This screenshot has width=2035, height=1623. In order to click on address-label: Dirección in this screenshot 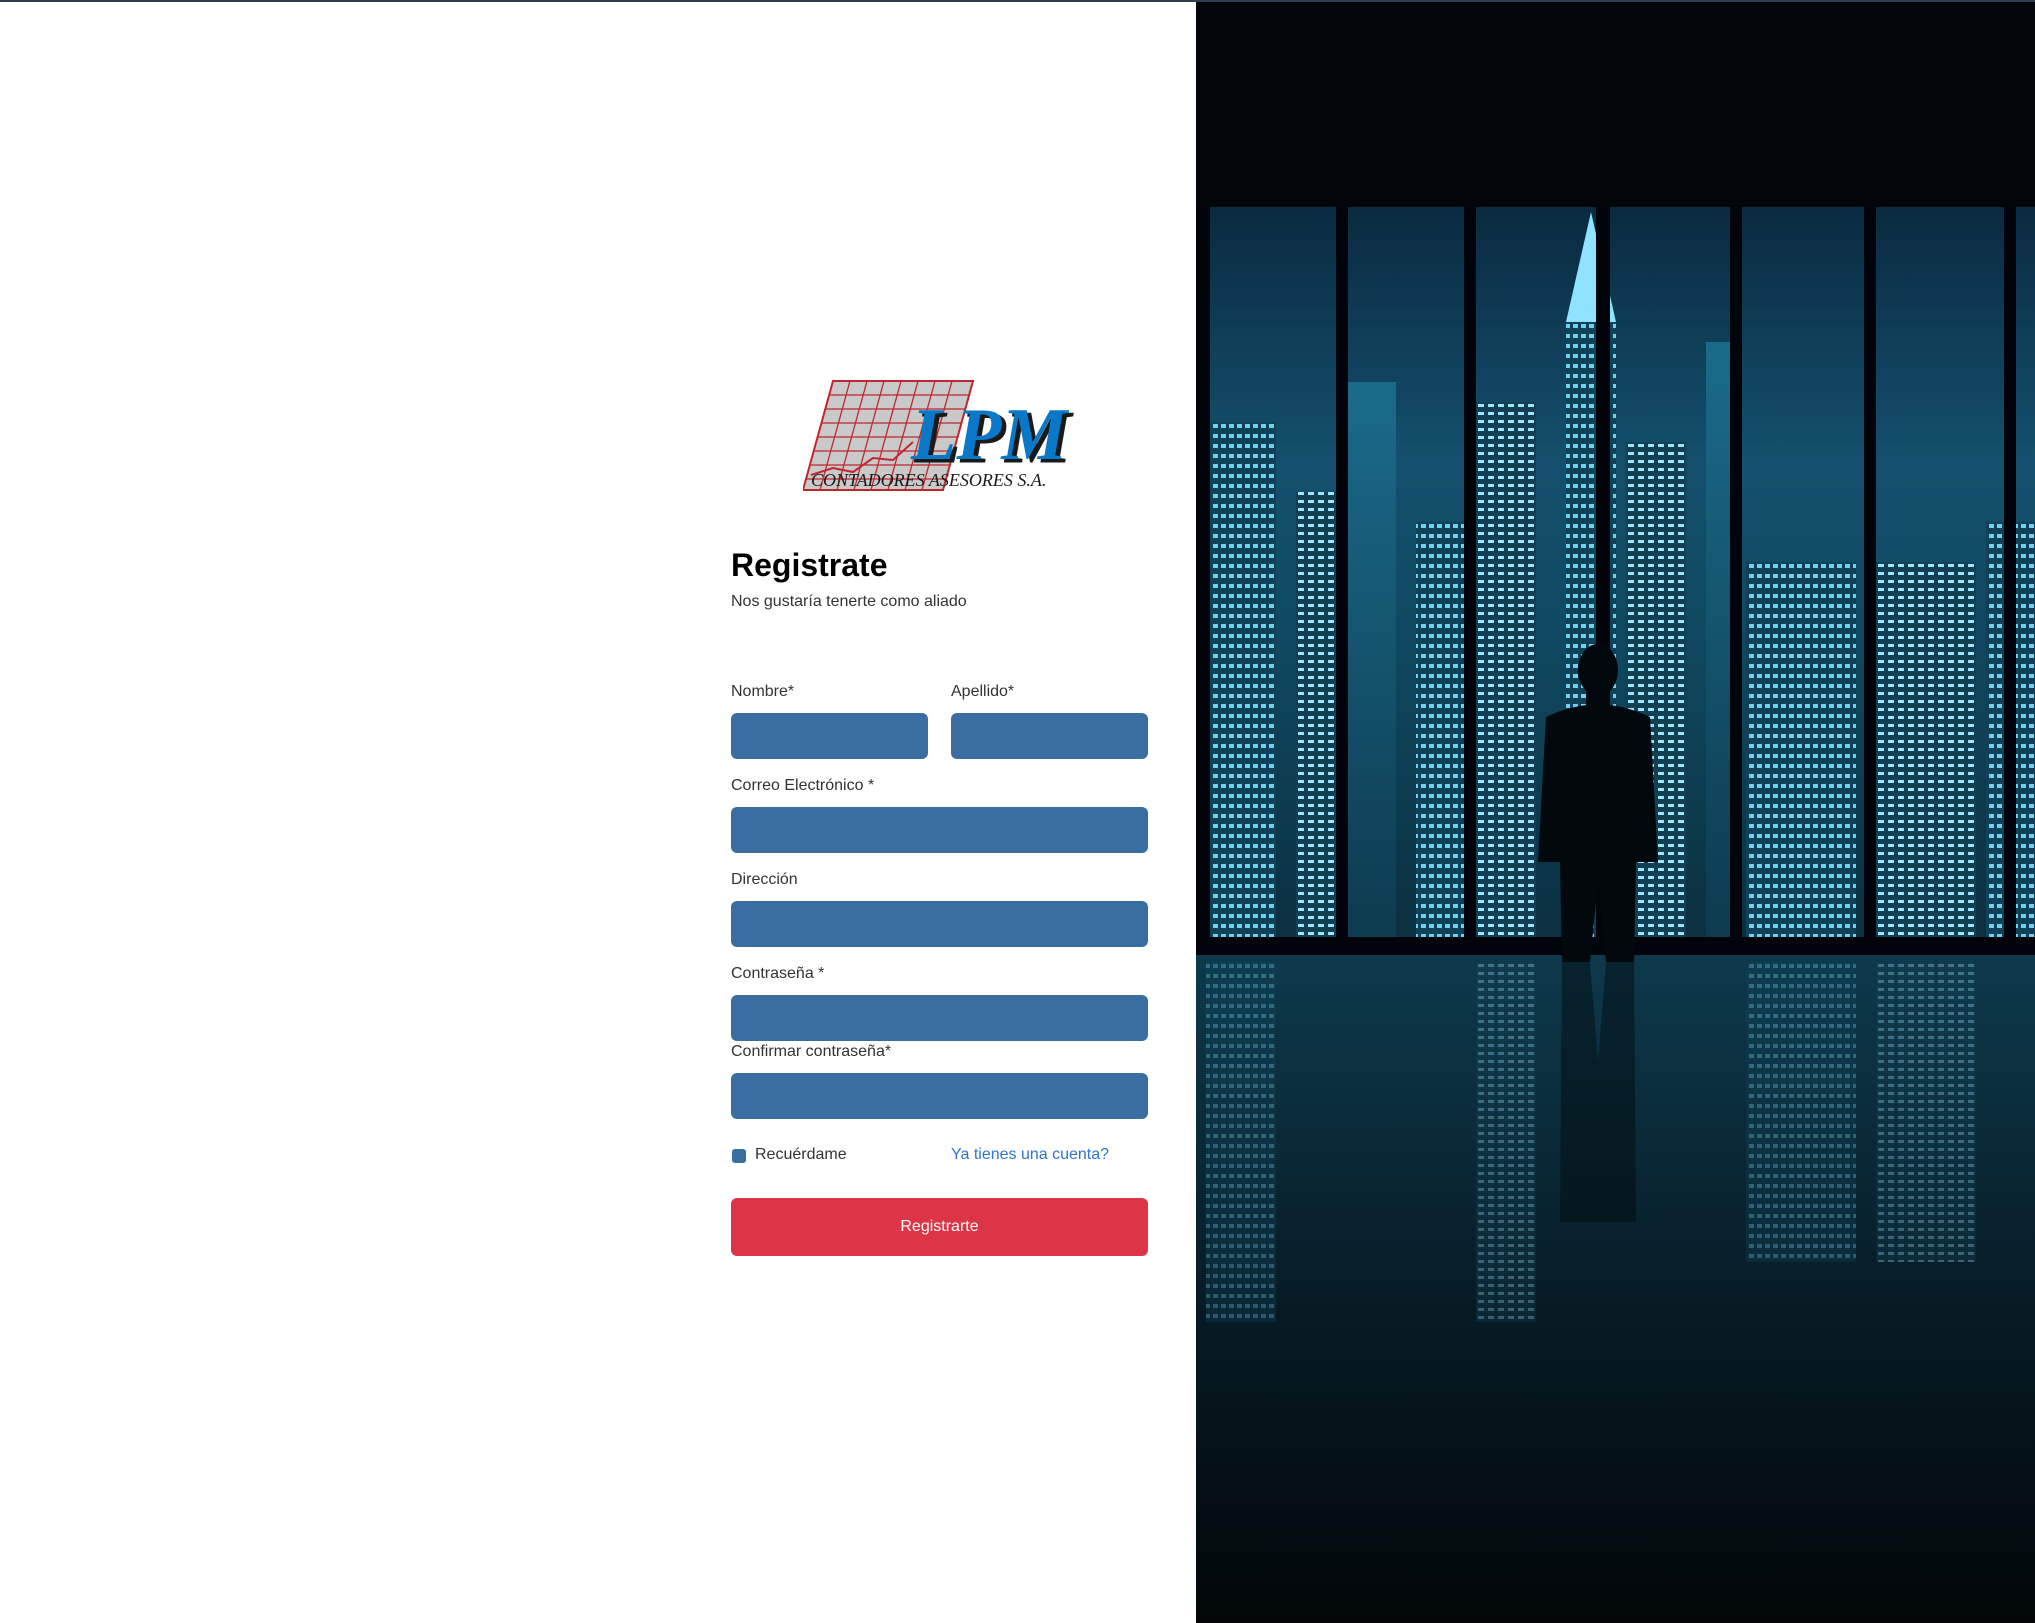, I will do `click(764, 879)`.